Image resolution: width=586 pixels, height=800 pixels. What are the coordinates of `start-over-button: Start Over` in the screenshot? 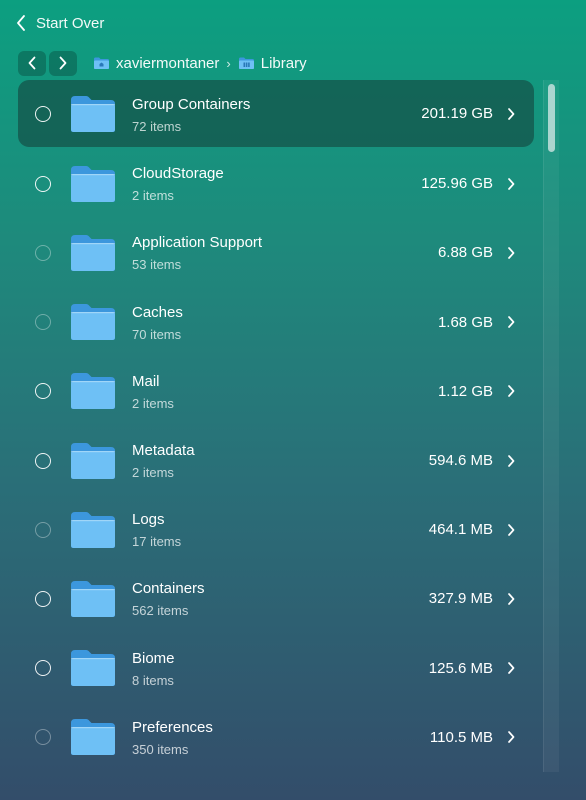 It's located at (60, 23).